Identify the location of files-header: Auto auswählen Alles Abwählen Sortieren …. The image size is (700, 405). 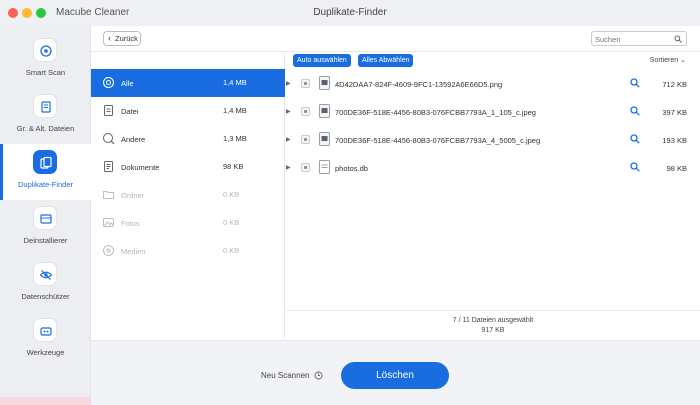
(493, 61).